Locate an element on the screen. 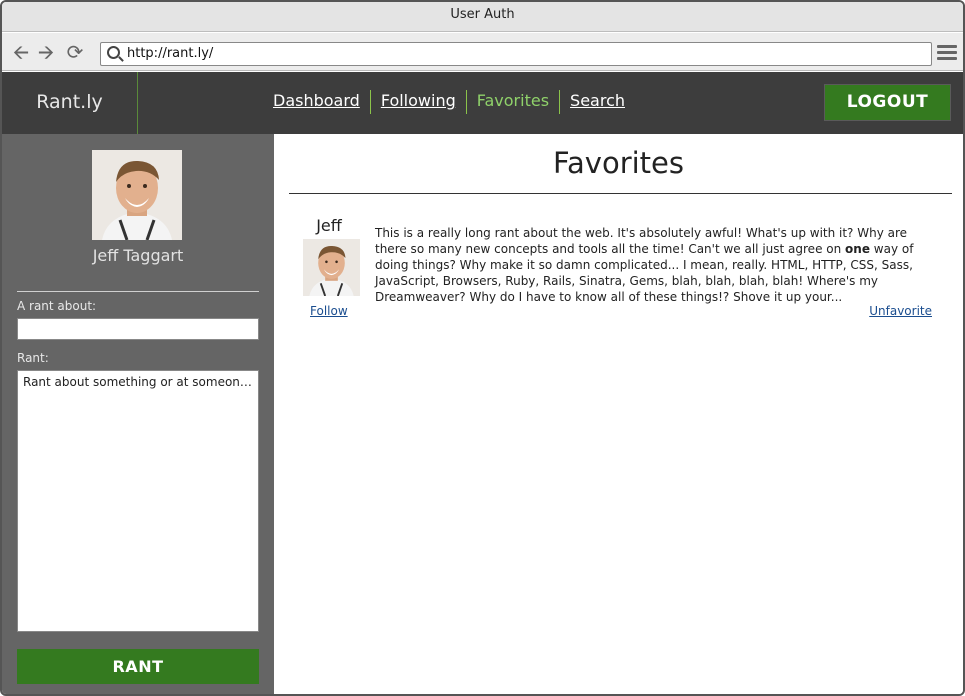 This screenshot has width=965, height=696. nav-link-search: Search is located at coordinates (597, 102).